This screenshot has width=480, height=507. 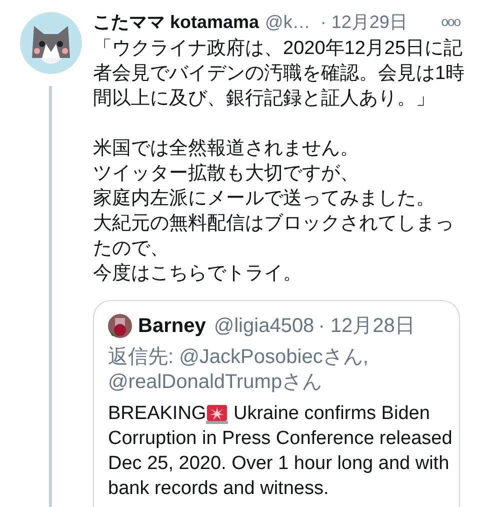 I want to click on tweet-date: · 12月28日, so click(x=366, y=326).